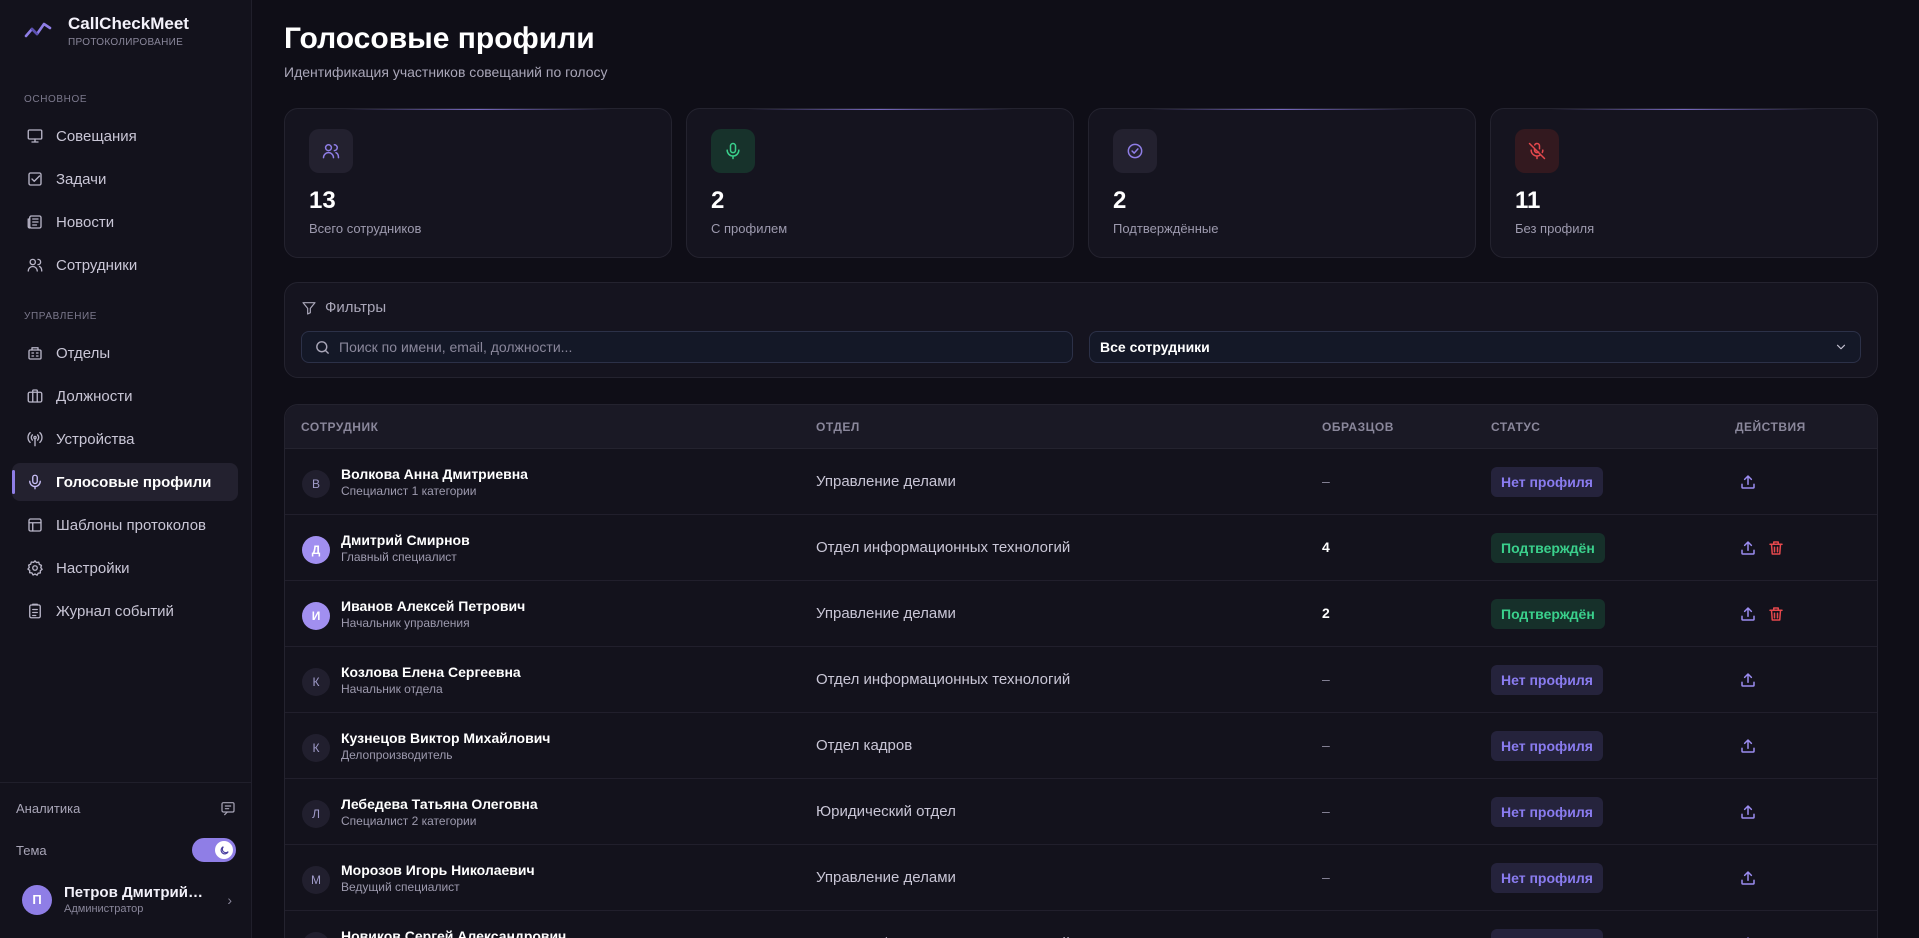  I want to click on theme-toggle, so click(214, 850).